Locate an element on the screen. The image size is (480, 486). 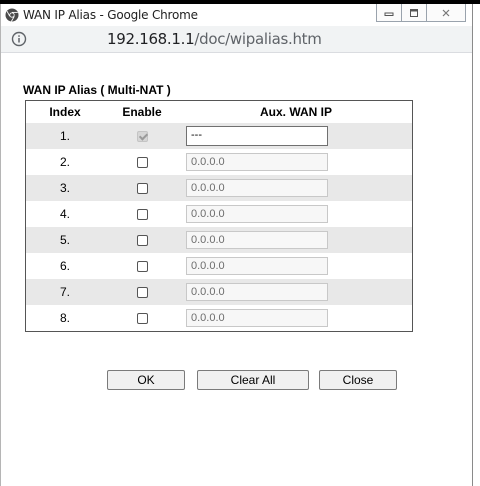
url-path: /doc/wipalias.htm is located at coordinates (258, 39).